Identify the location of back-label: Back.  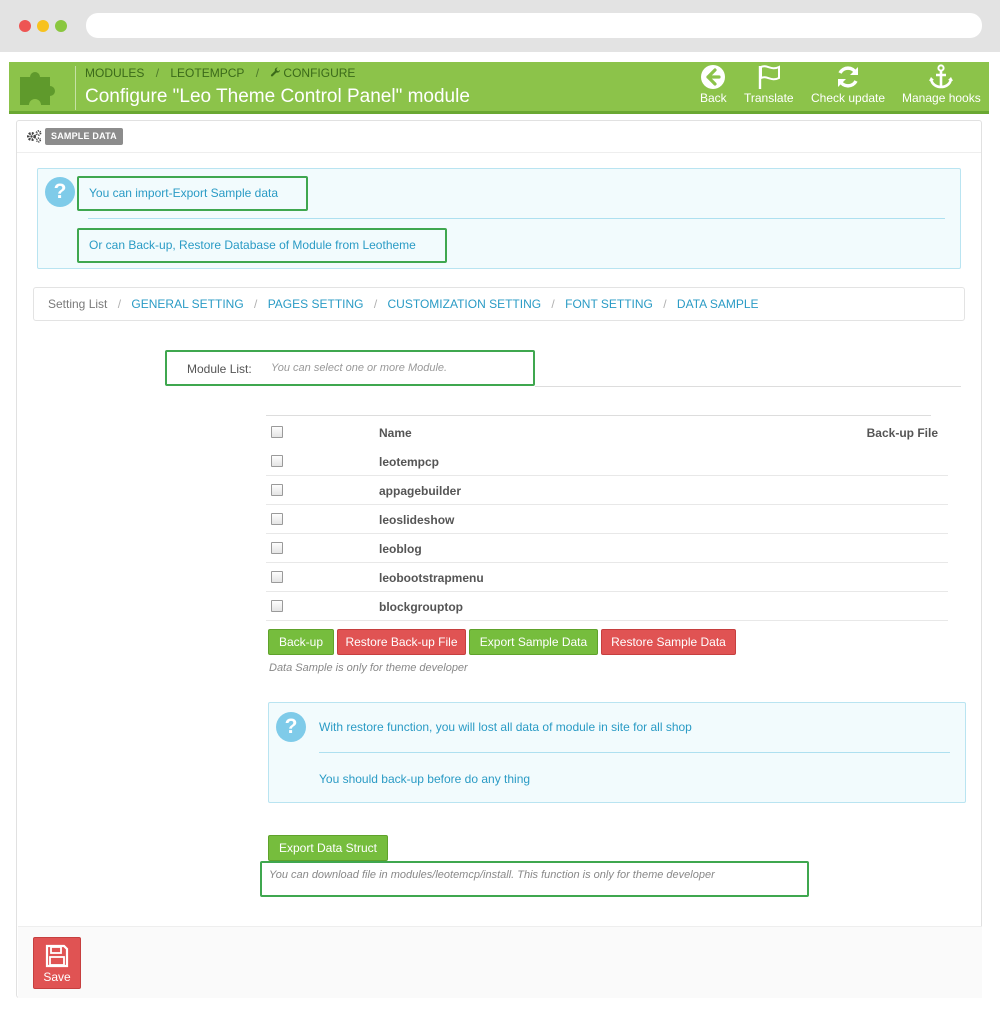
(713, 98).